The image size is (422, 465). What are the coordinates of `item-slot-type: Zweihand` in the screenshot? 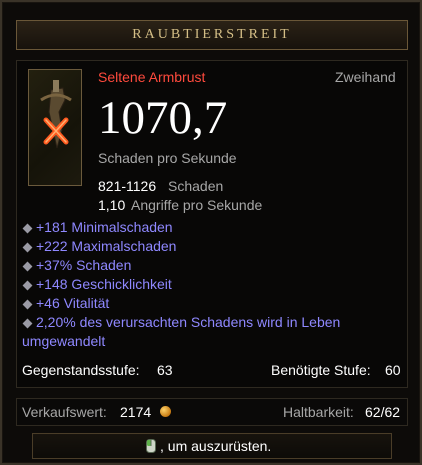 It's located at (365, 77).